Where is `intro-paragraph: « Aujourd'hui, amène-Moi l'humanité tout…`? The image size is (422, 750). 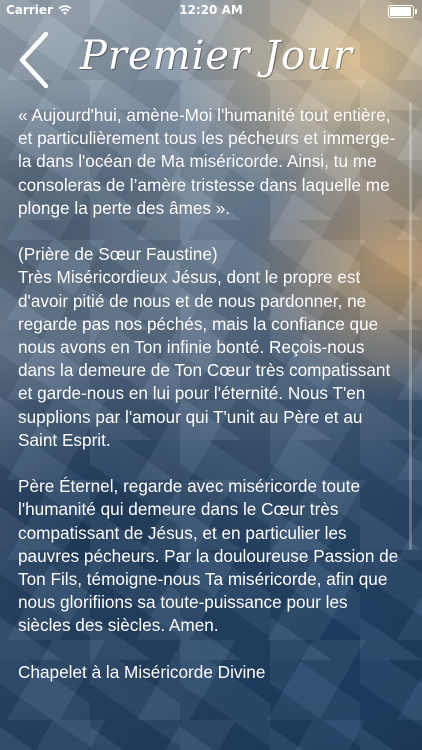 intro-paragraph: « Aujourd'hui, amène-Moi l'humanité tout… is located at coordinates (207, 161).